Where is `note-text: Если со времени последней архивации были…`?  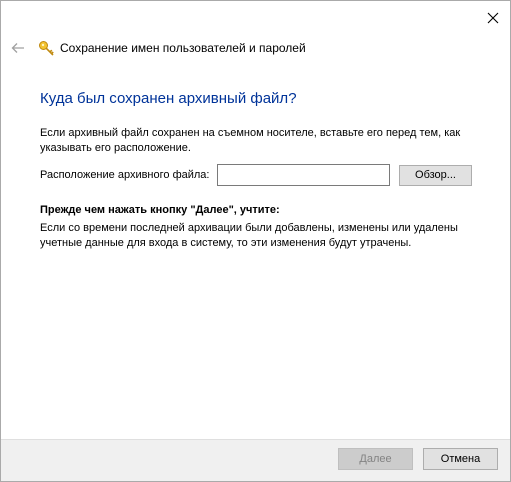 note-text: Если со времени последней архивации были… is located at coordinates (249, 235).